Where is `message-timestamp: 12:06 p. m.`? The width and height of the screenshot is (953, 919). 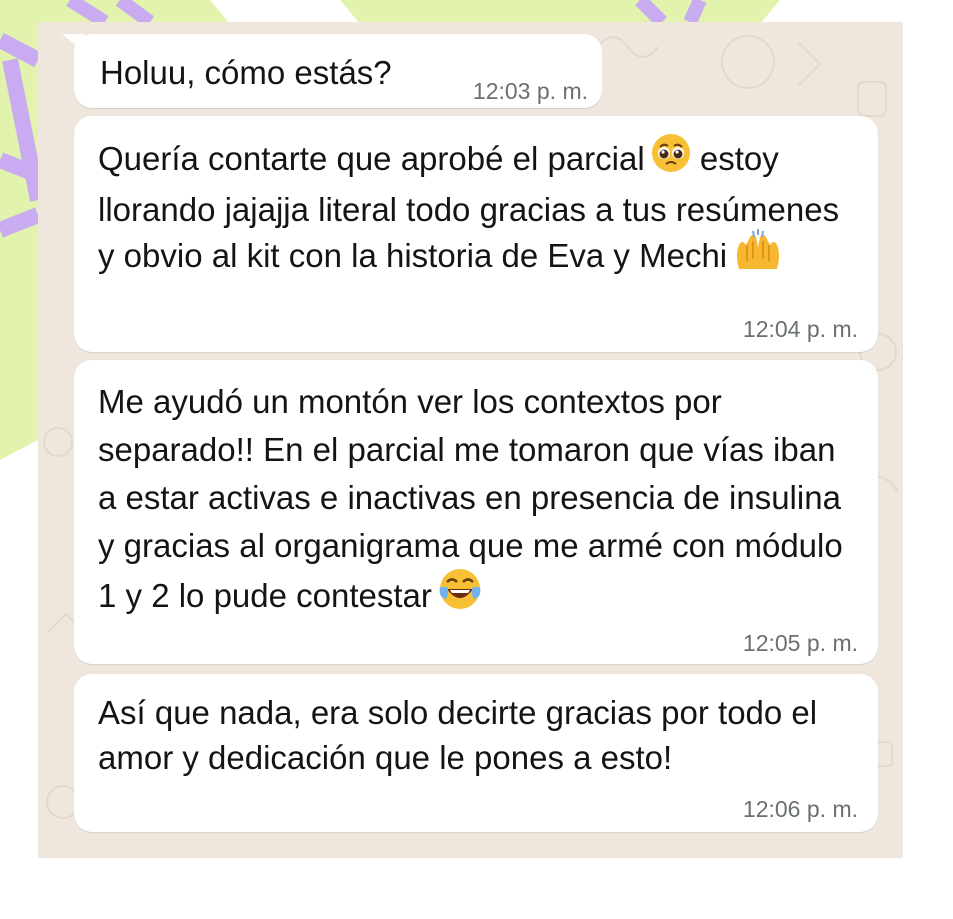 message-timestamp: 12:06 p. m. is located at coordinates (800, 809).